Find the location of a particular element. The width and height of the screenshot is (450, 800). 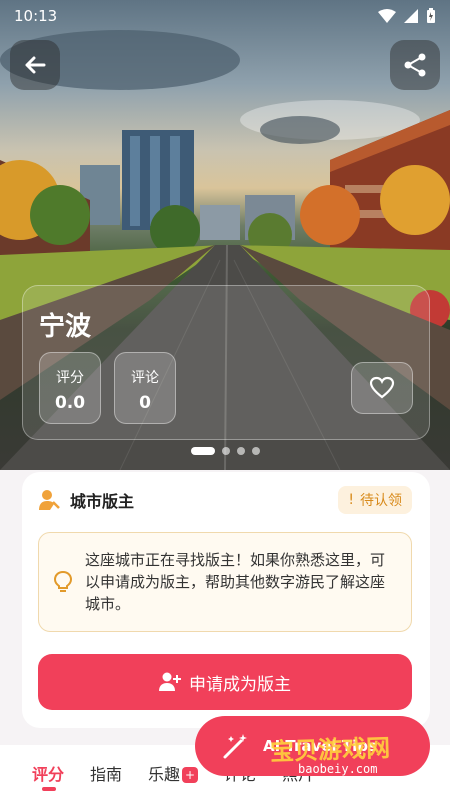

moderator-title: 城市版主 is located at coordinates (102, 501).